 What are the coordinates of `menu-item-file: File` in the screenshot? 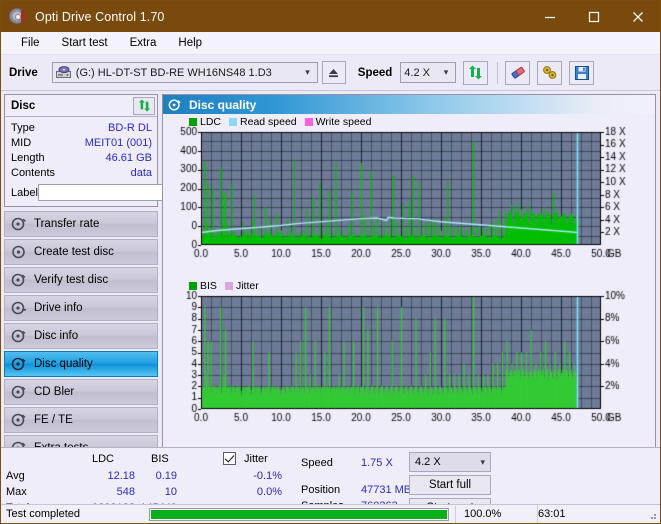 It's located at (30, 43).